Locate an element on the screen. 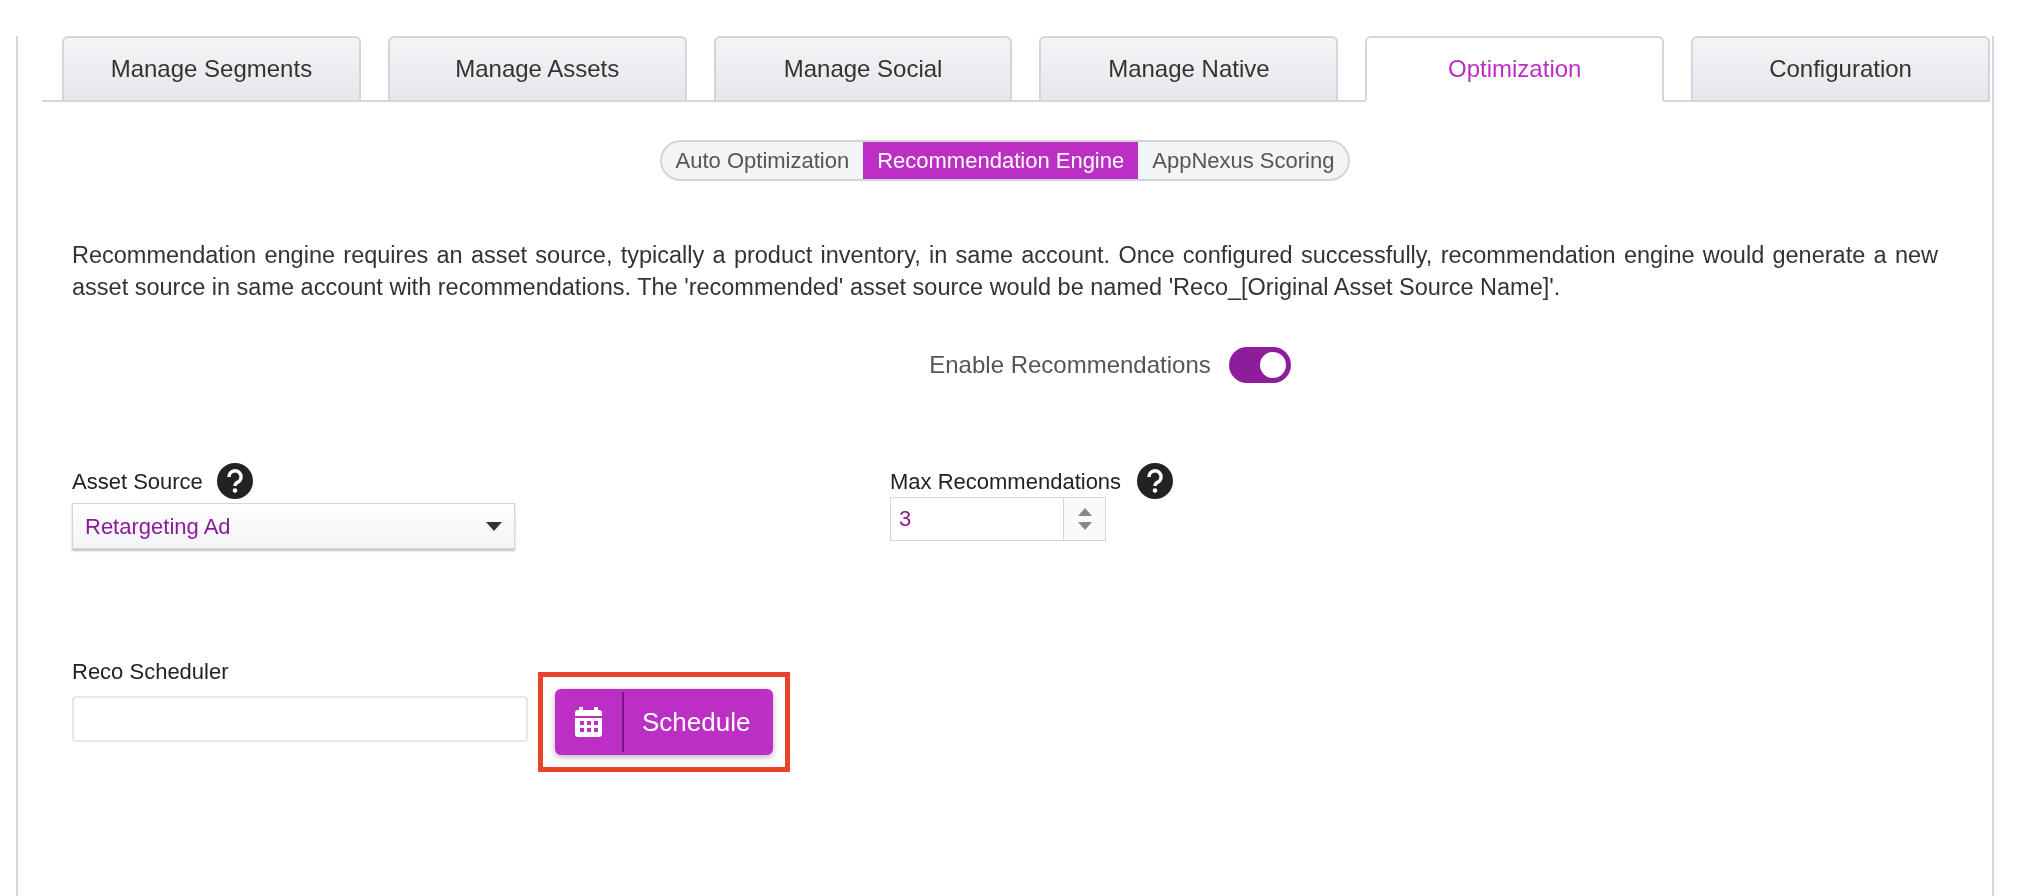 The image size is (2036, 896). max-recommendations-field: 3 is located at coordinates (998, 519).